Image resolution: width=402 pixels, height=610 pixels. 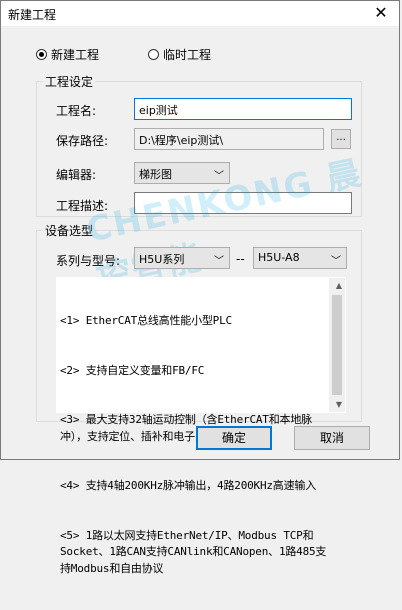 I want to click on model-select: H5U-A8 ﹀, so click(x=300, y=258).